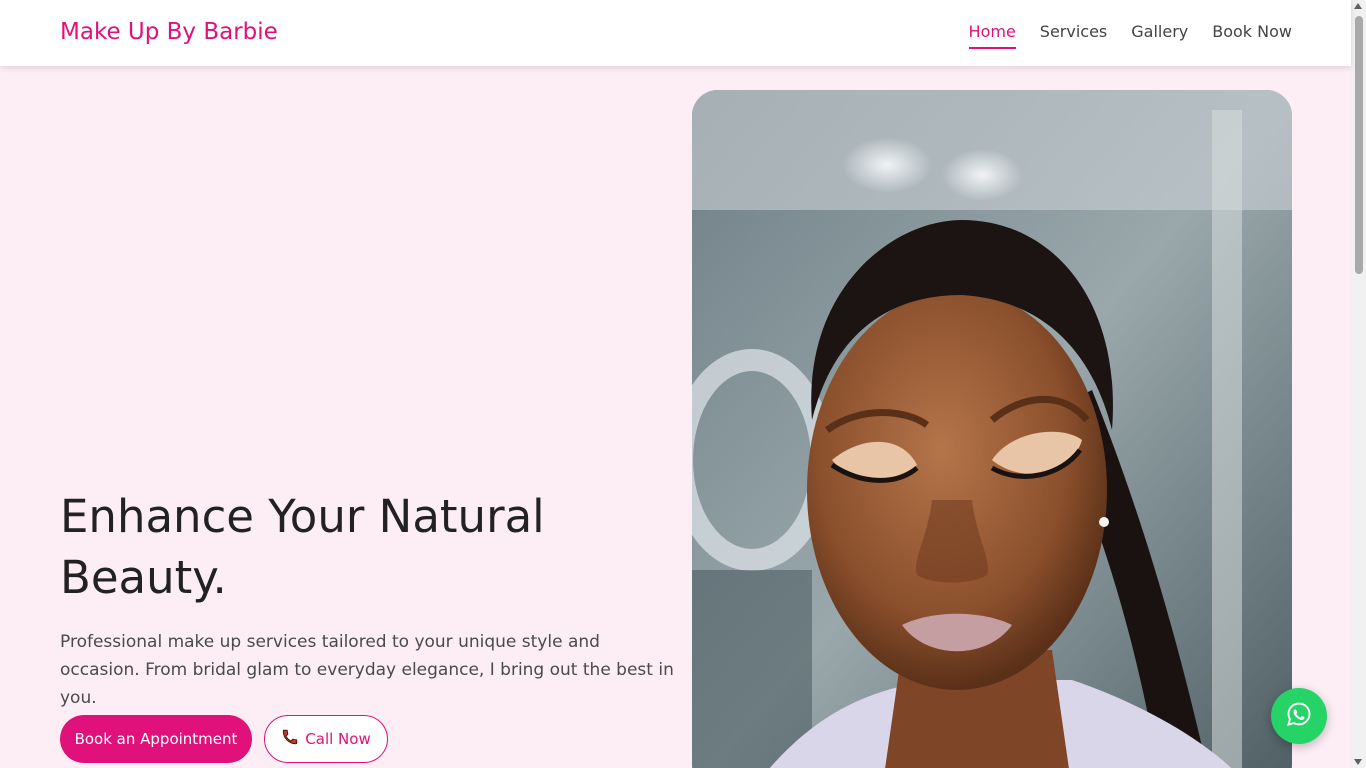 The height and width of the screenshot is (768, 1366). Describe the element at coordinates (338, 739) in the screenshot. I see `call-now-label: Call Now` at that location.